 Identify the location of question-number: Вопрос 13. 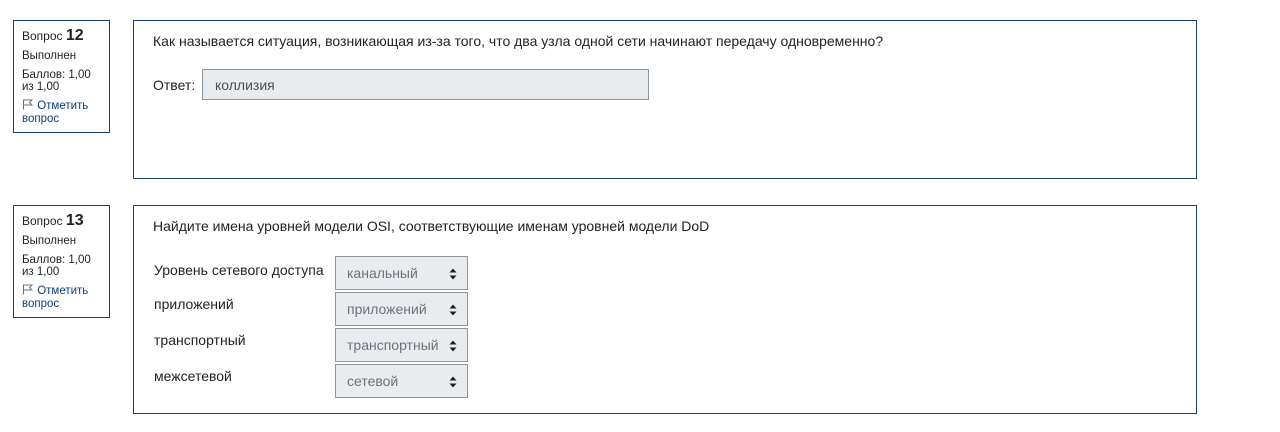
(62, 221).